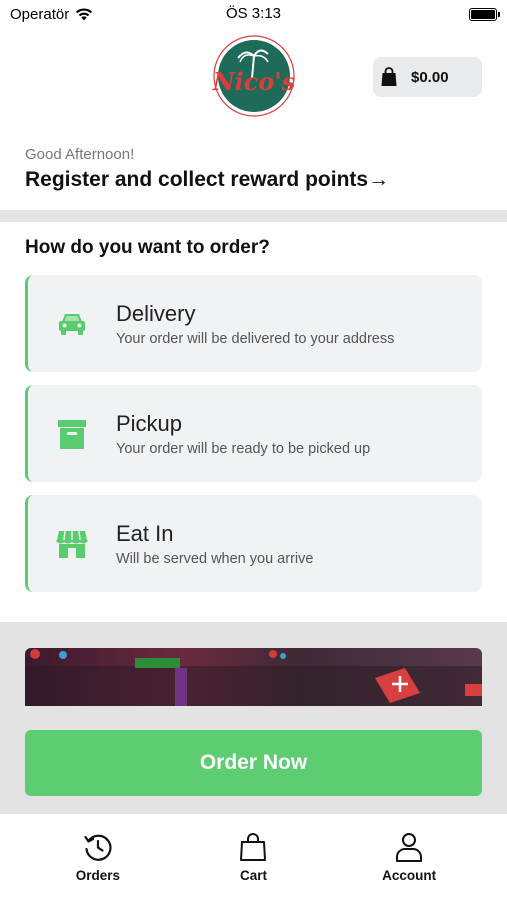  I want to click on cart-amount: $0.00, so click(430, 77).